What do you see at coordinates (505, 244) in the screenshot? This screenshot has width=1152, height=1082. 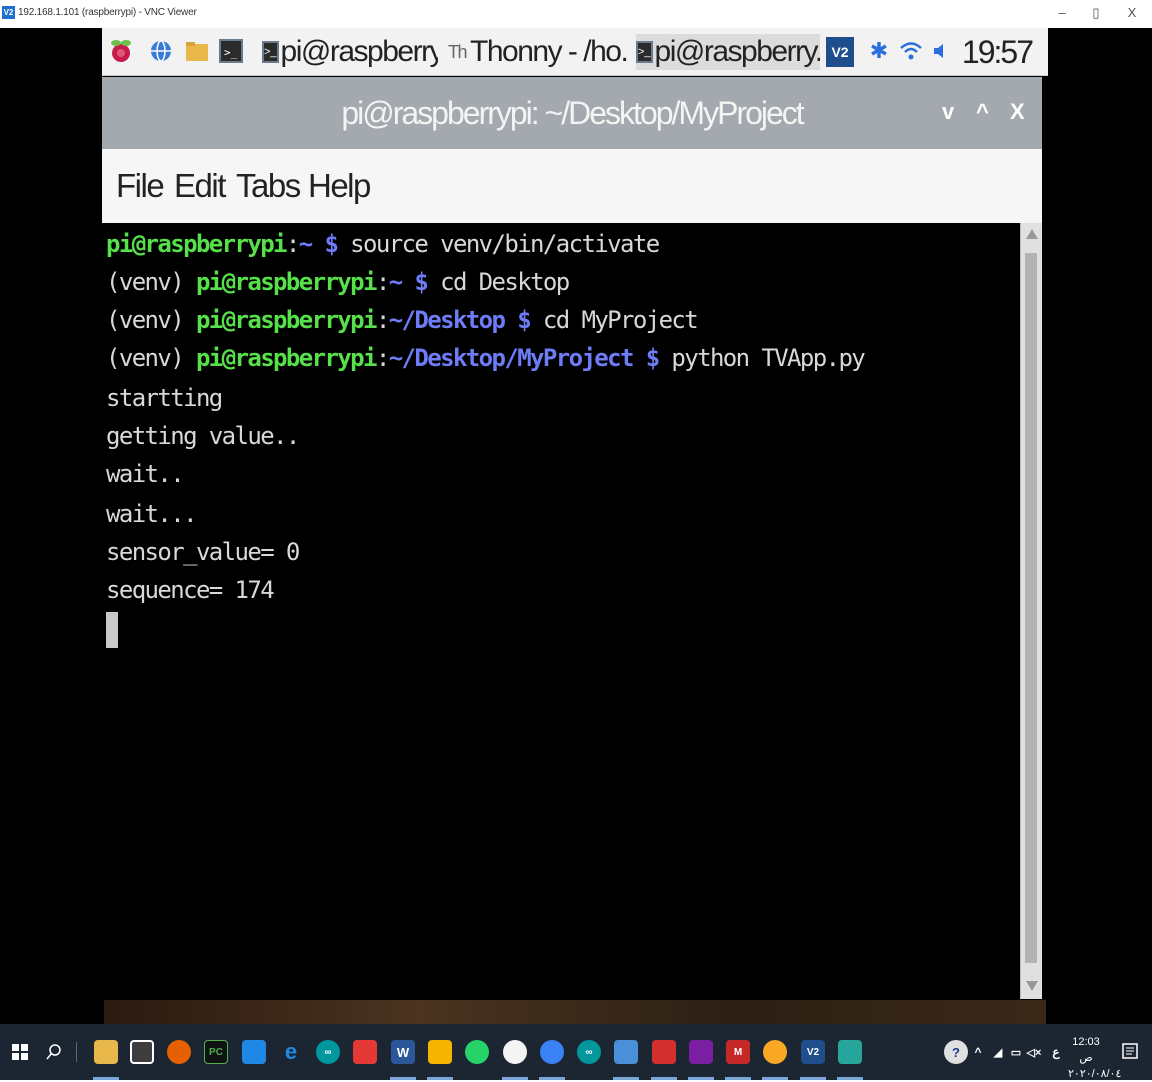 I see `command-text: source venv/bin/activate` at bounding box center [505, 244].